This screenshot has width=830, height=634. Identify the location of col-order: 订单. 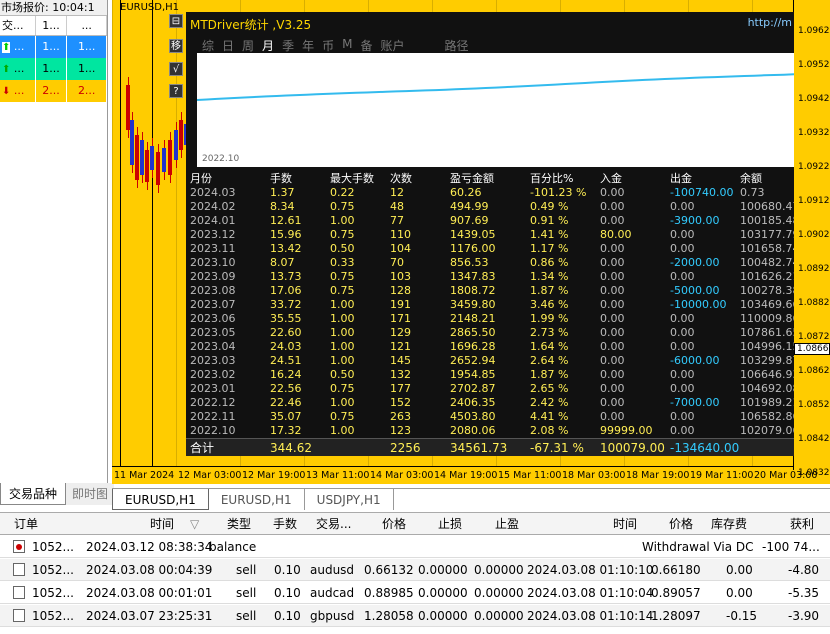
(26, 524).